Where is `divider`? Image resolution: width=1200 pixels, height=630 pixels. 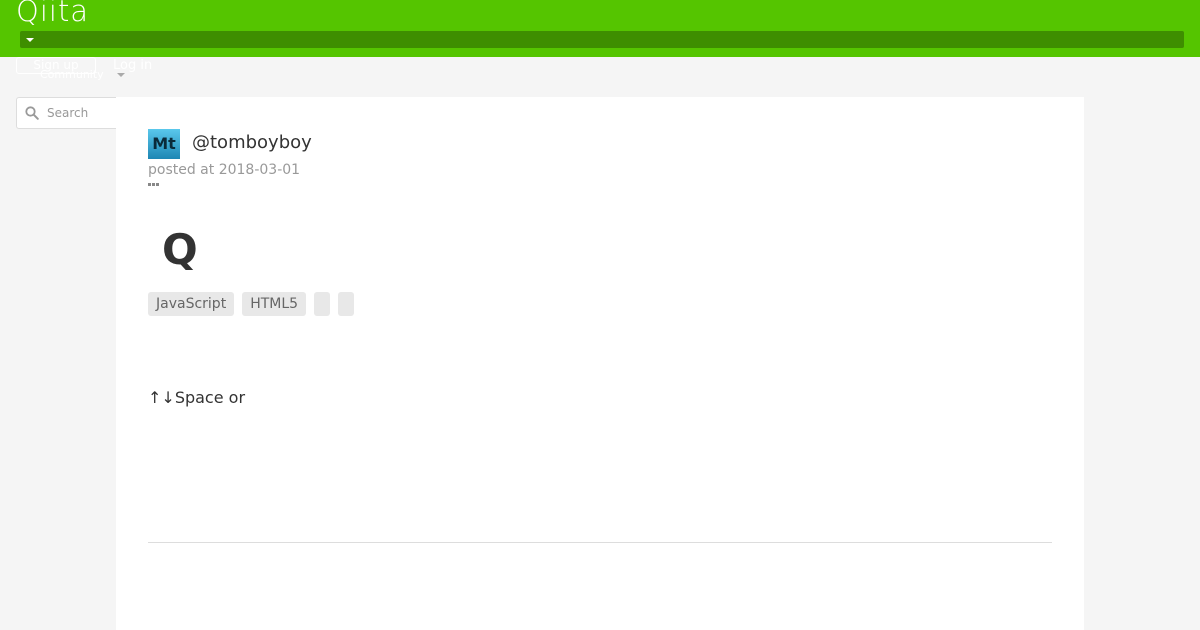 divider is located at coordinates (600, 542).